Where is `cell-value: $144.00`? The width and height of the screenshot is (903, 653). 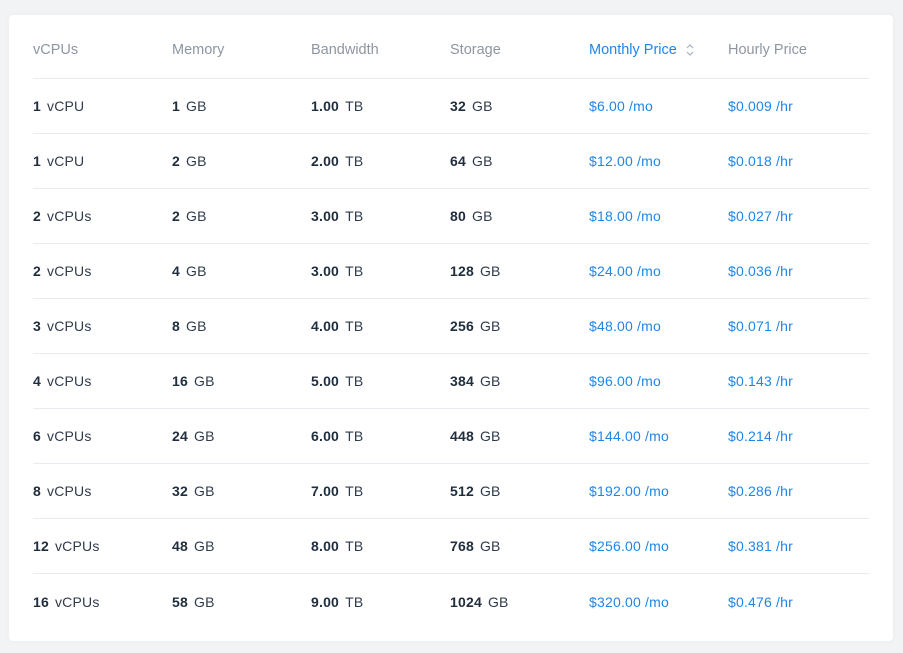
cell-value: $144.00 is located at coordinates (615, 436).